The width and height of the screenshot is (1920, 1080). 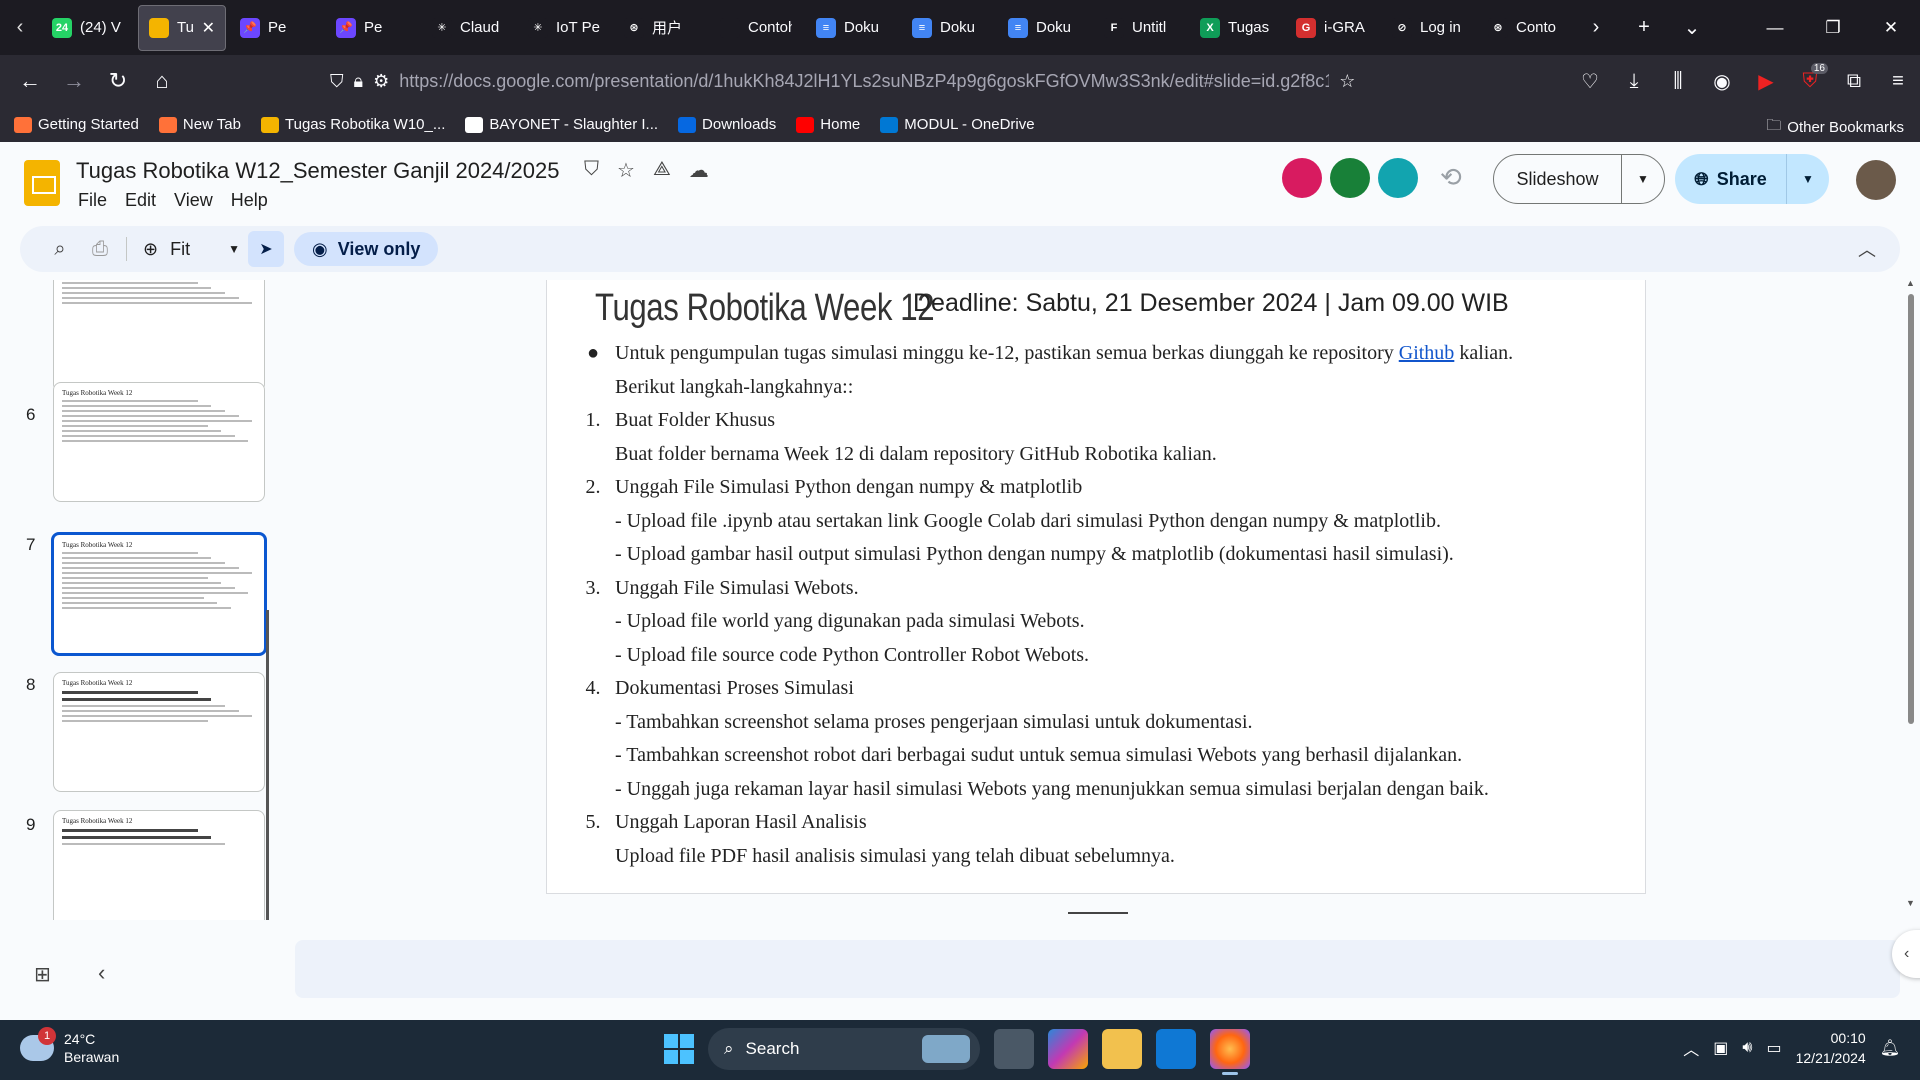 I want to click on pocket-icon: ♡, so click(x=1590, y=81).